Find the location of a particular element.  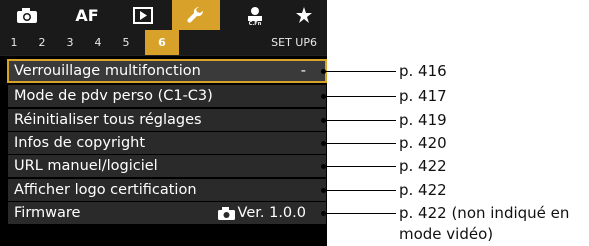

setup-icon is located at coordinates (195, 14).